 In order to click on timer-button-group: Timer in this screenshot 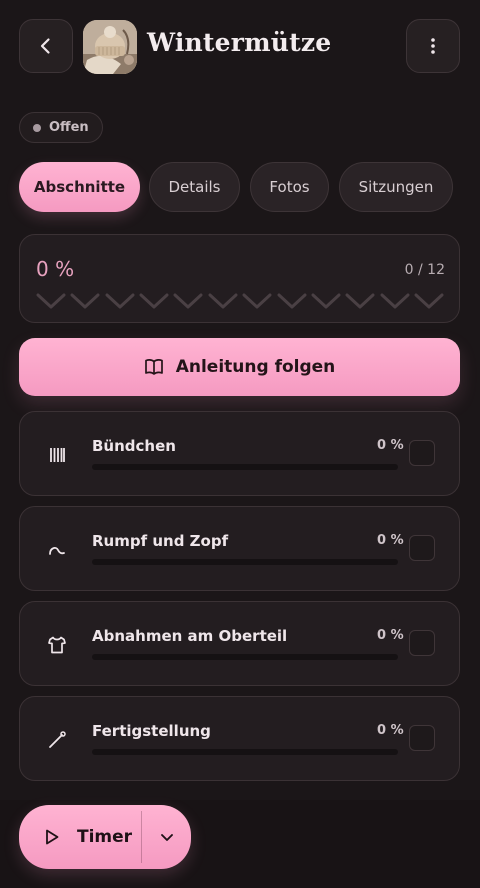, I will do `click(105, 837)`.